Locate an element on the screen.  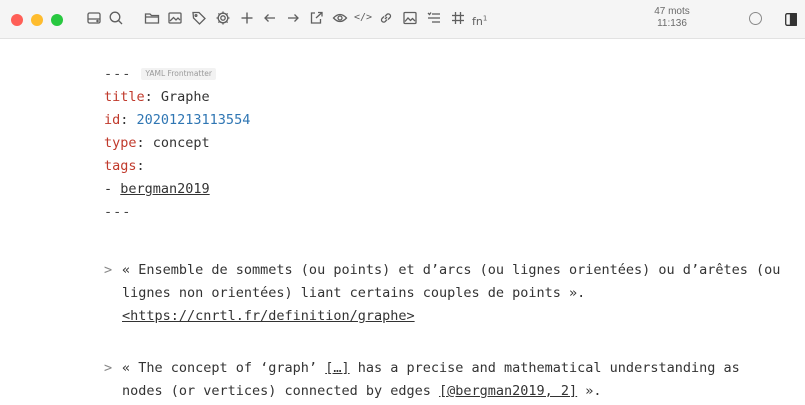
tag-item-prefix: - is located at coordinates (112, 189).